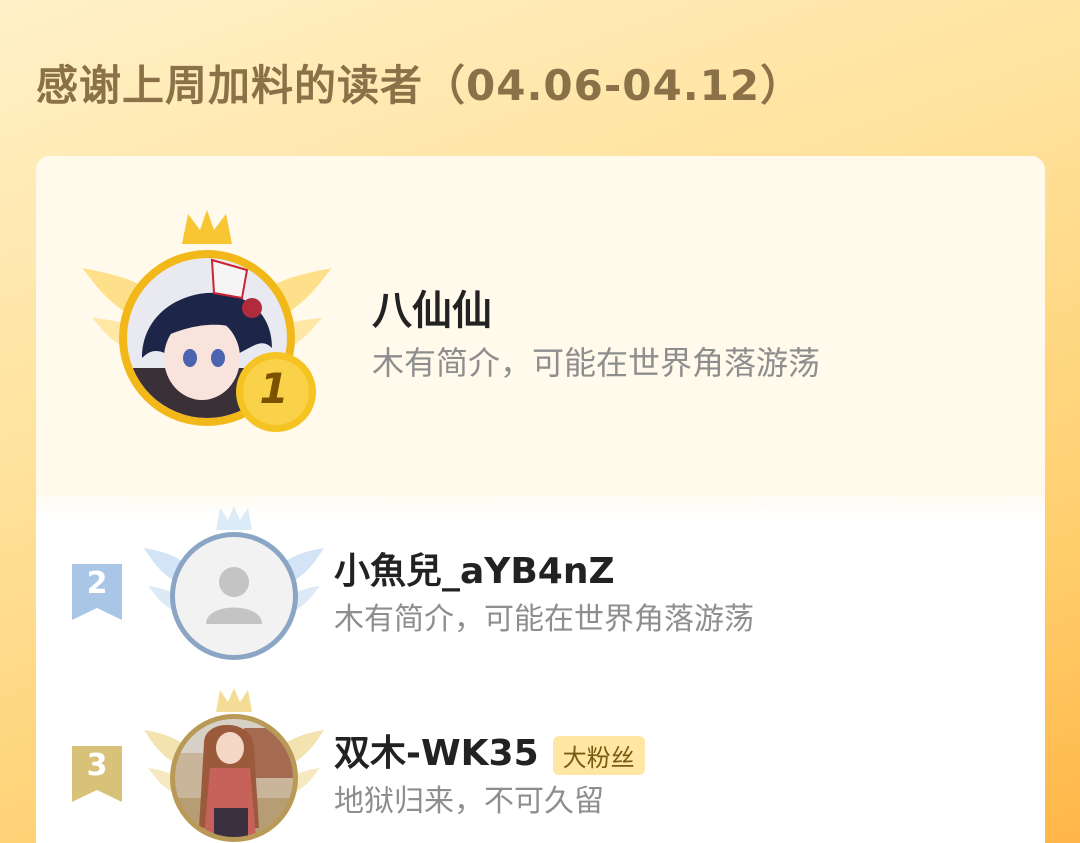  Describe the element at coordinates (274, 388) in the screenshot. I see `rank-1-number: 1` at that location.